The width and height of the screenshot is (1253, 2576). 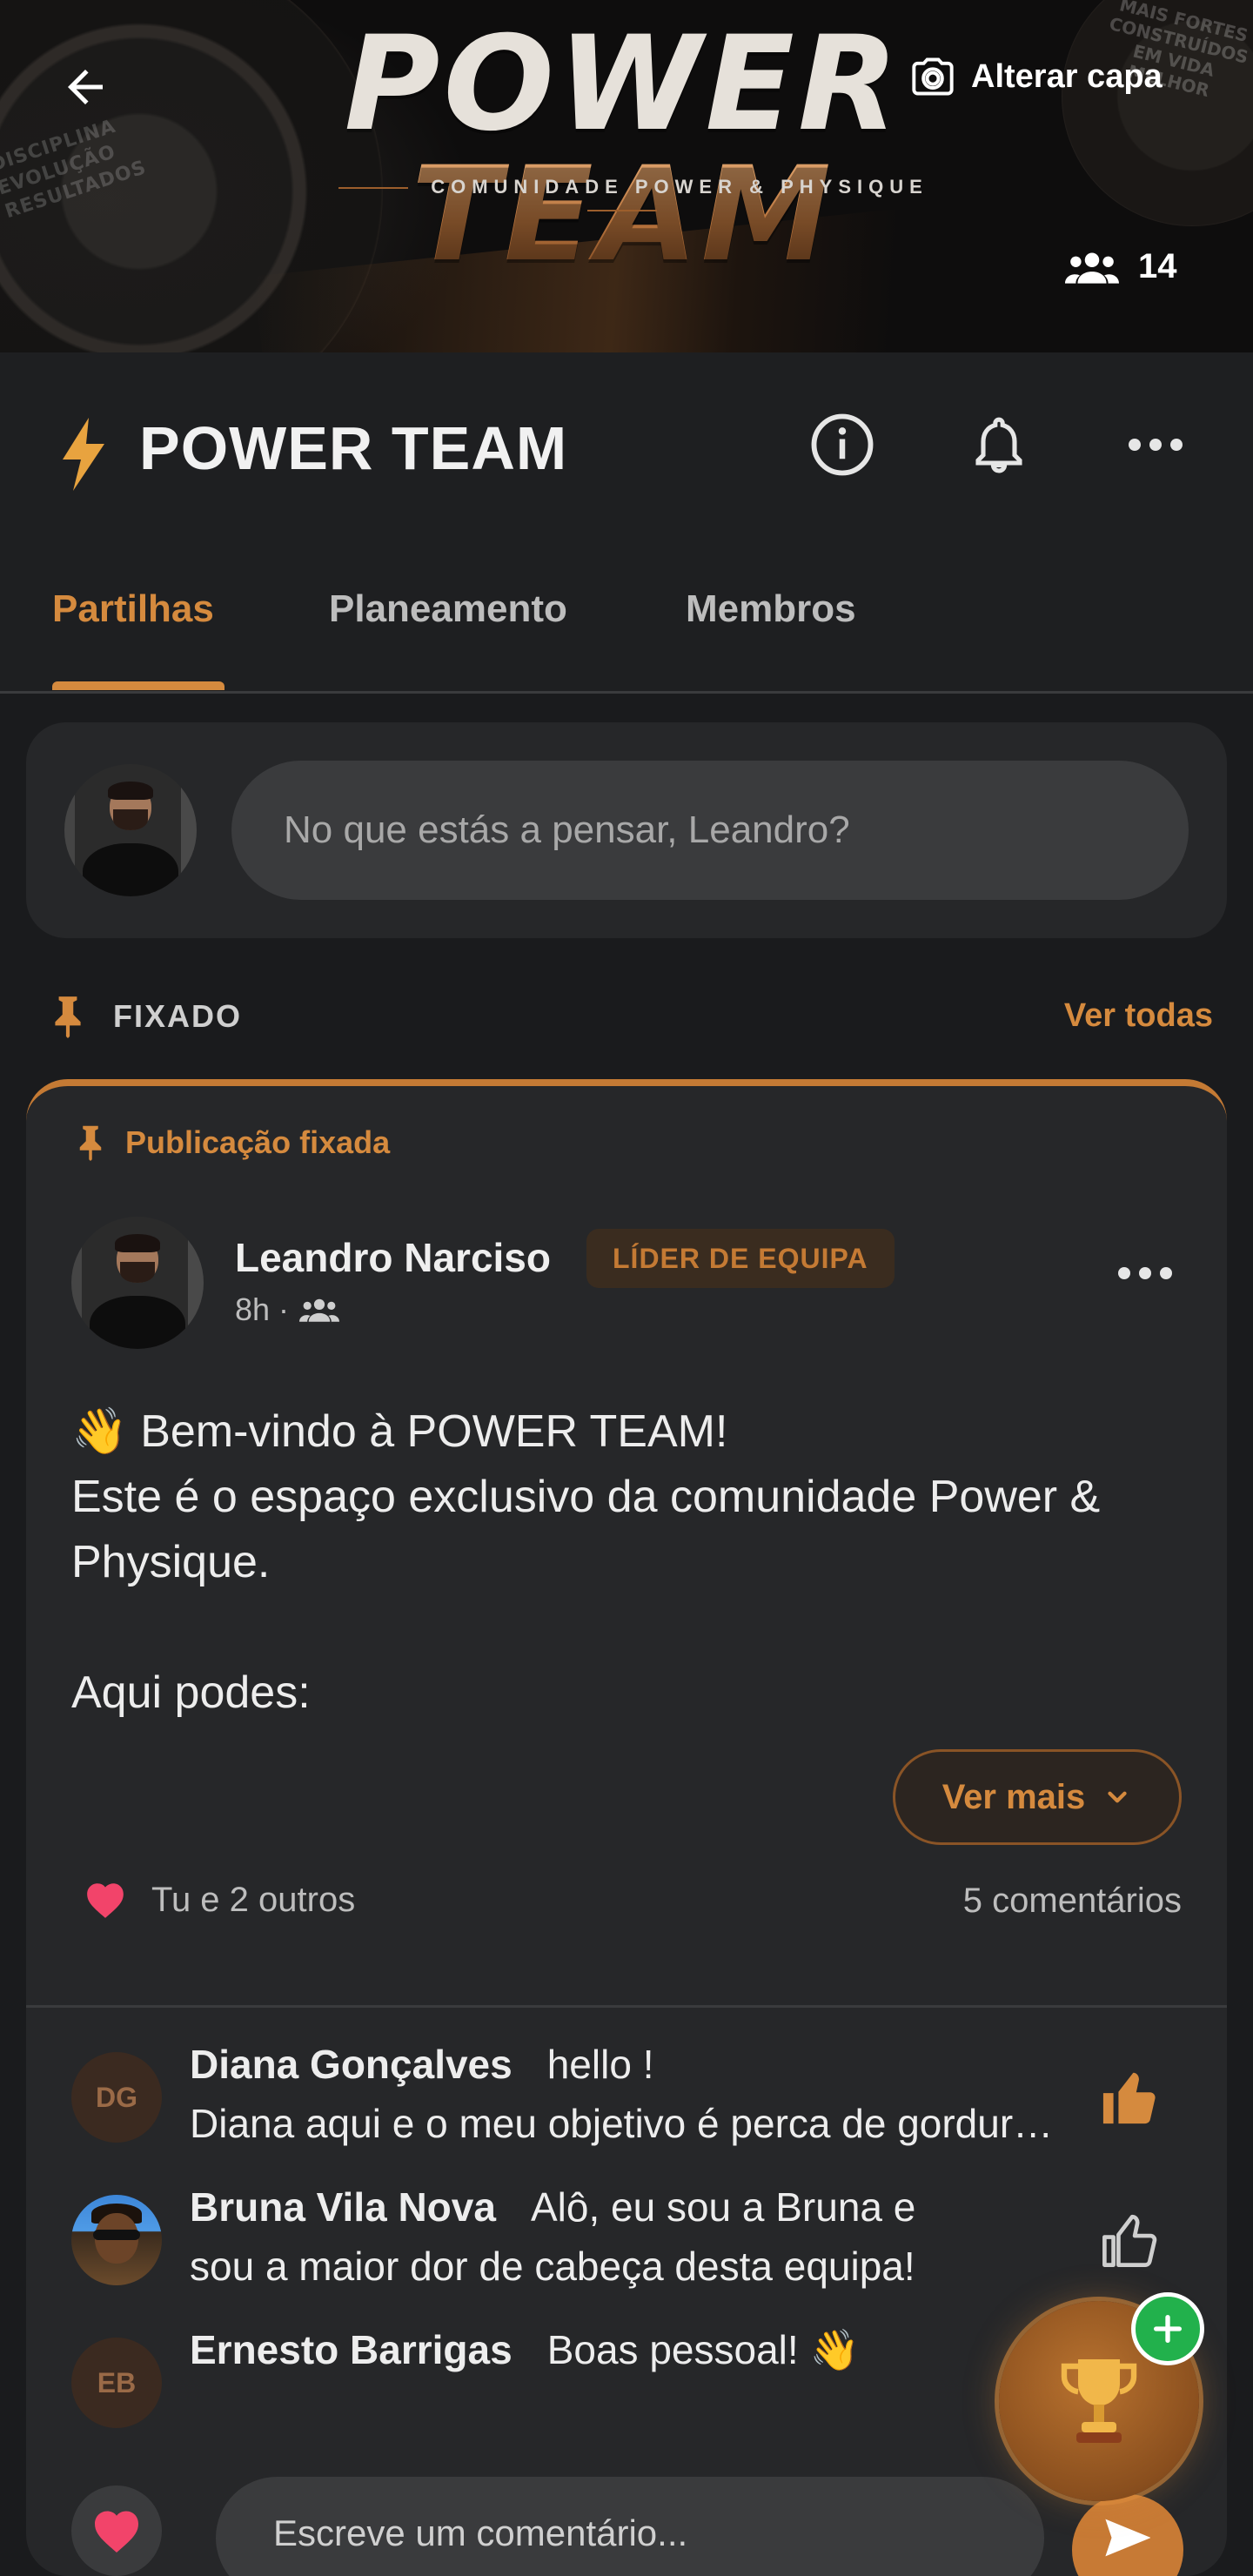 What do you see at coordinates (116, 2383) in the screenshot?
I see `commenter-avatar: EB` at bounding box center [116, 2383].